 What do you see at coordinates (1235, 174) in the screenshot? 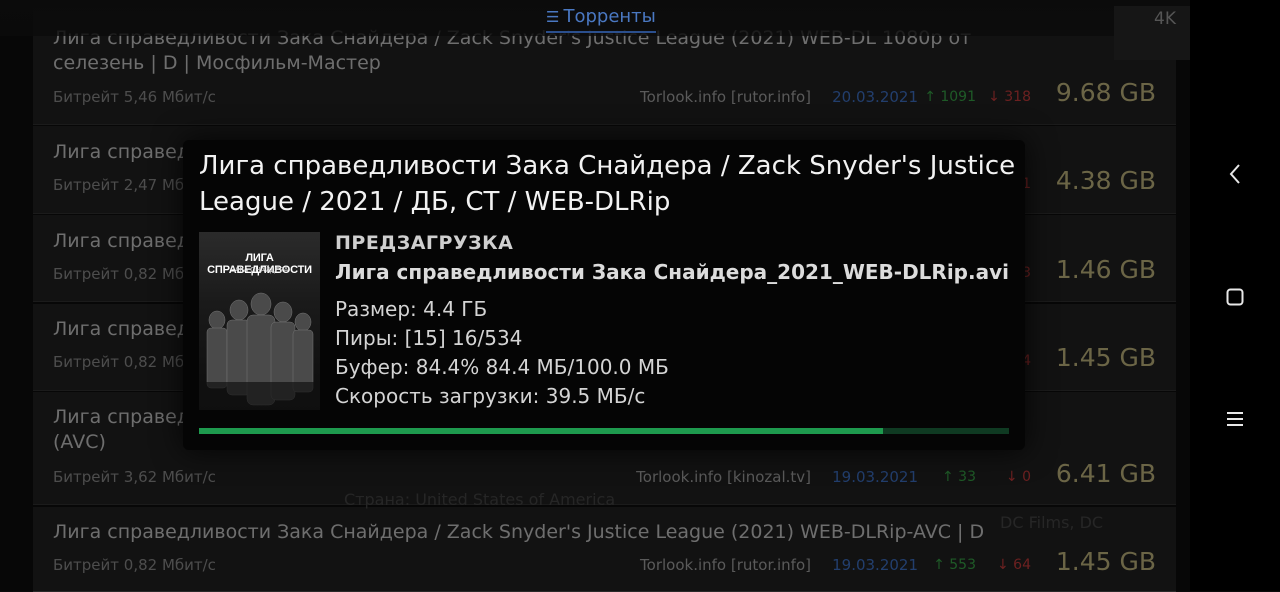
I see `back-chevron-icon` at bounding box center [1235, 174].